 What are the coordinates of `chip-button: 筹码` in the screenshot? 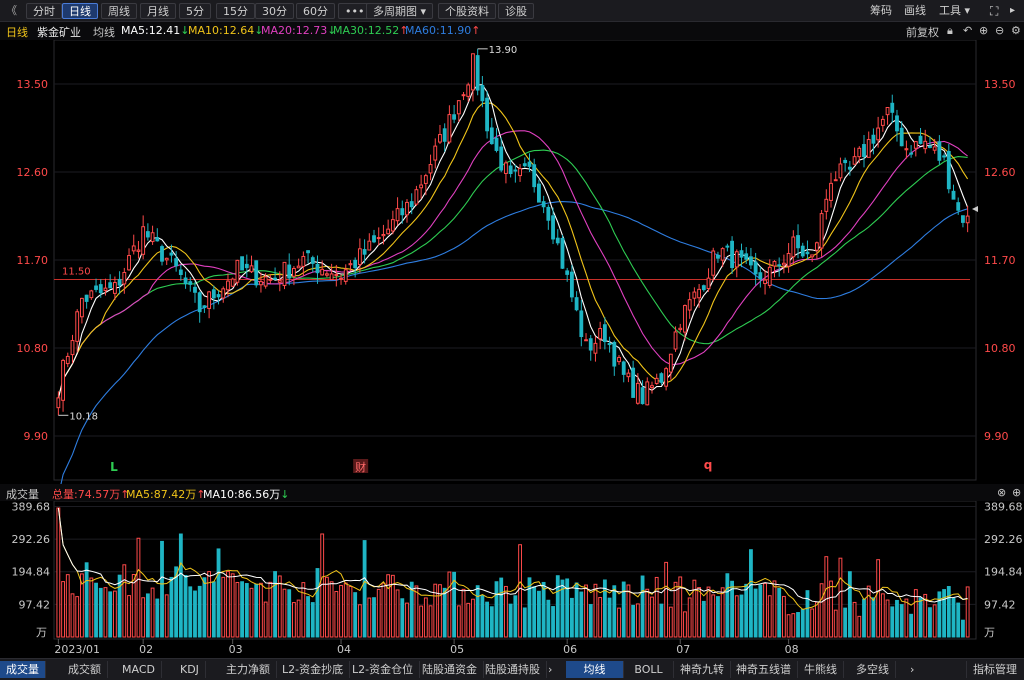 It's located at (881, 11).